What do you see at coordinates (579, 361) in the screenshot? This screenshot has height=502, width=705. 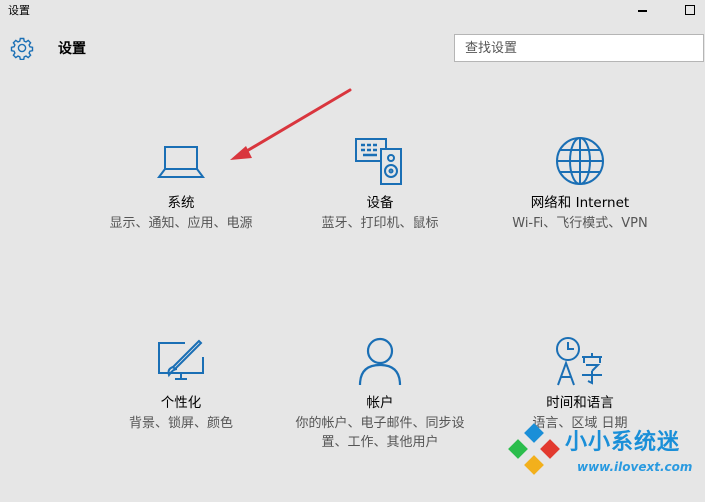 I see `time-language-icon` at bounding box center [579, 361].